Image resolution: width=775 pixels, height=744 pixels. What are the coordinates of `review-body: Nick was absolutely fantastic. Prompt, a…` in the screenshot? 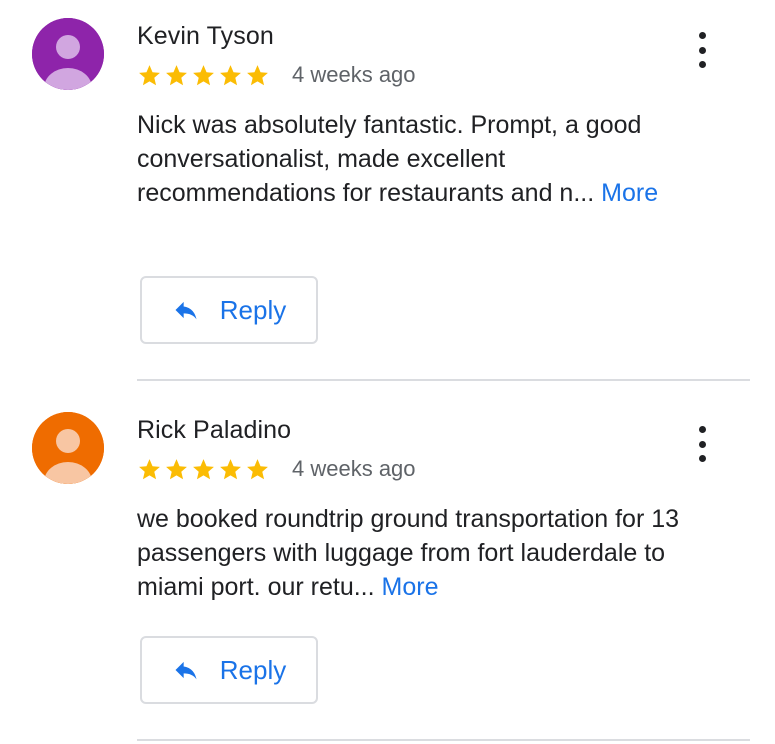 It's located at (389, 159).